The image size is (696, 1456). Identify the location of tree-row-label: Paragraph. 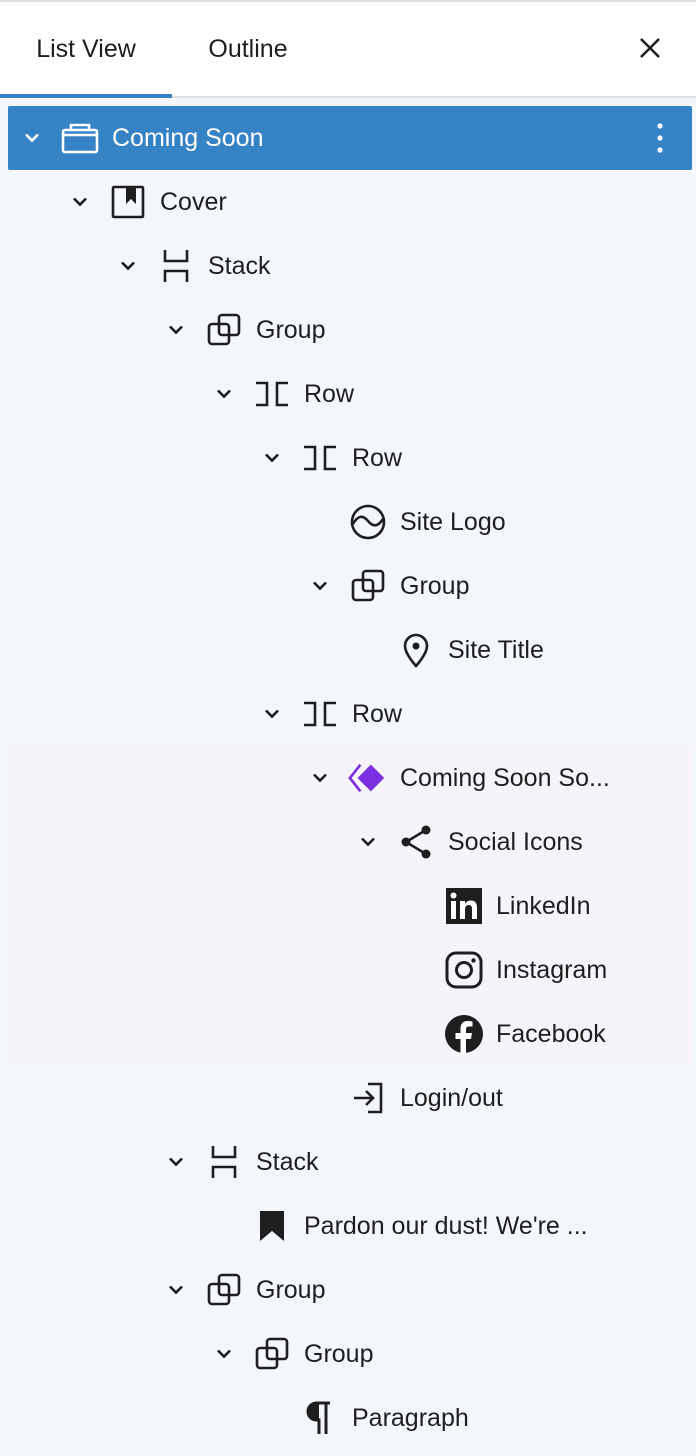
(410, 1418).